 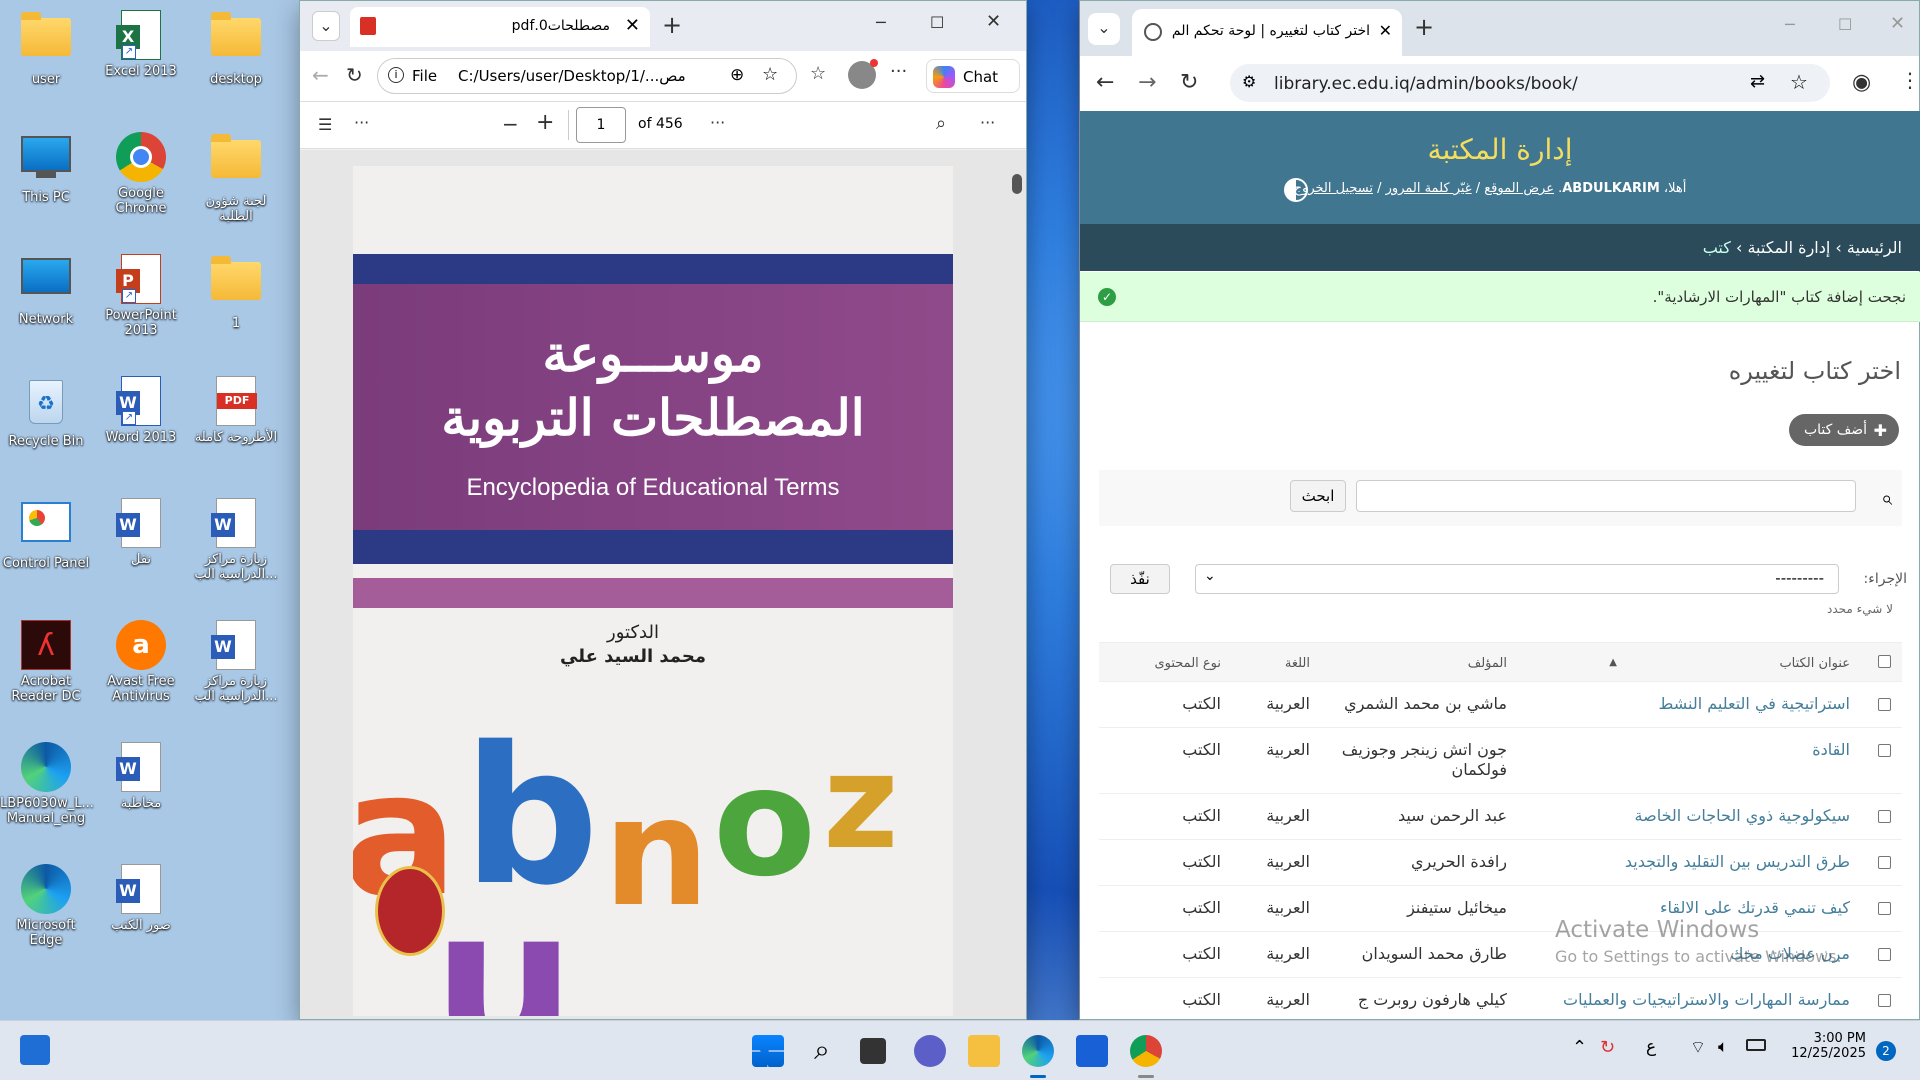 I want to click on sort-ascending-icon: ▲, so click(x=1613, y=662).